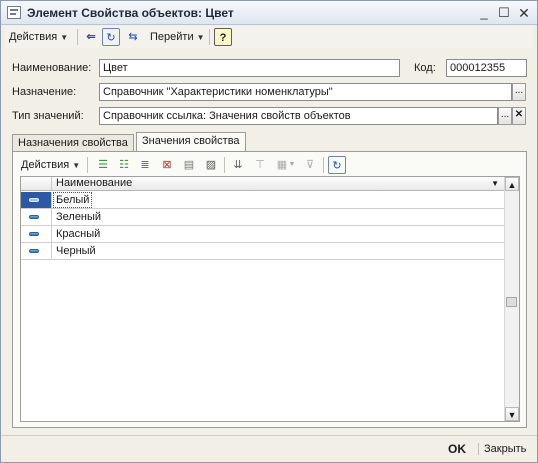 The height and width of the screenshot is (463, 538). I want to click on scroll-thumb, so click(511, 302).